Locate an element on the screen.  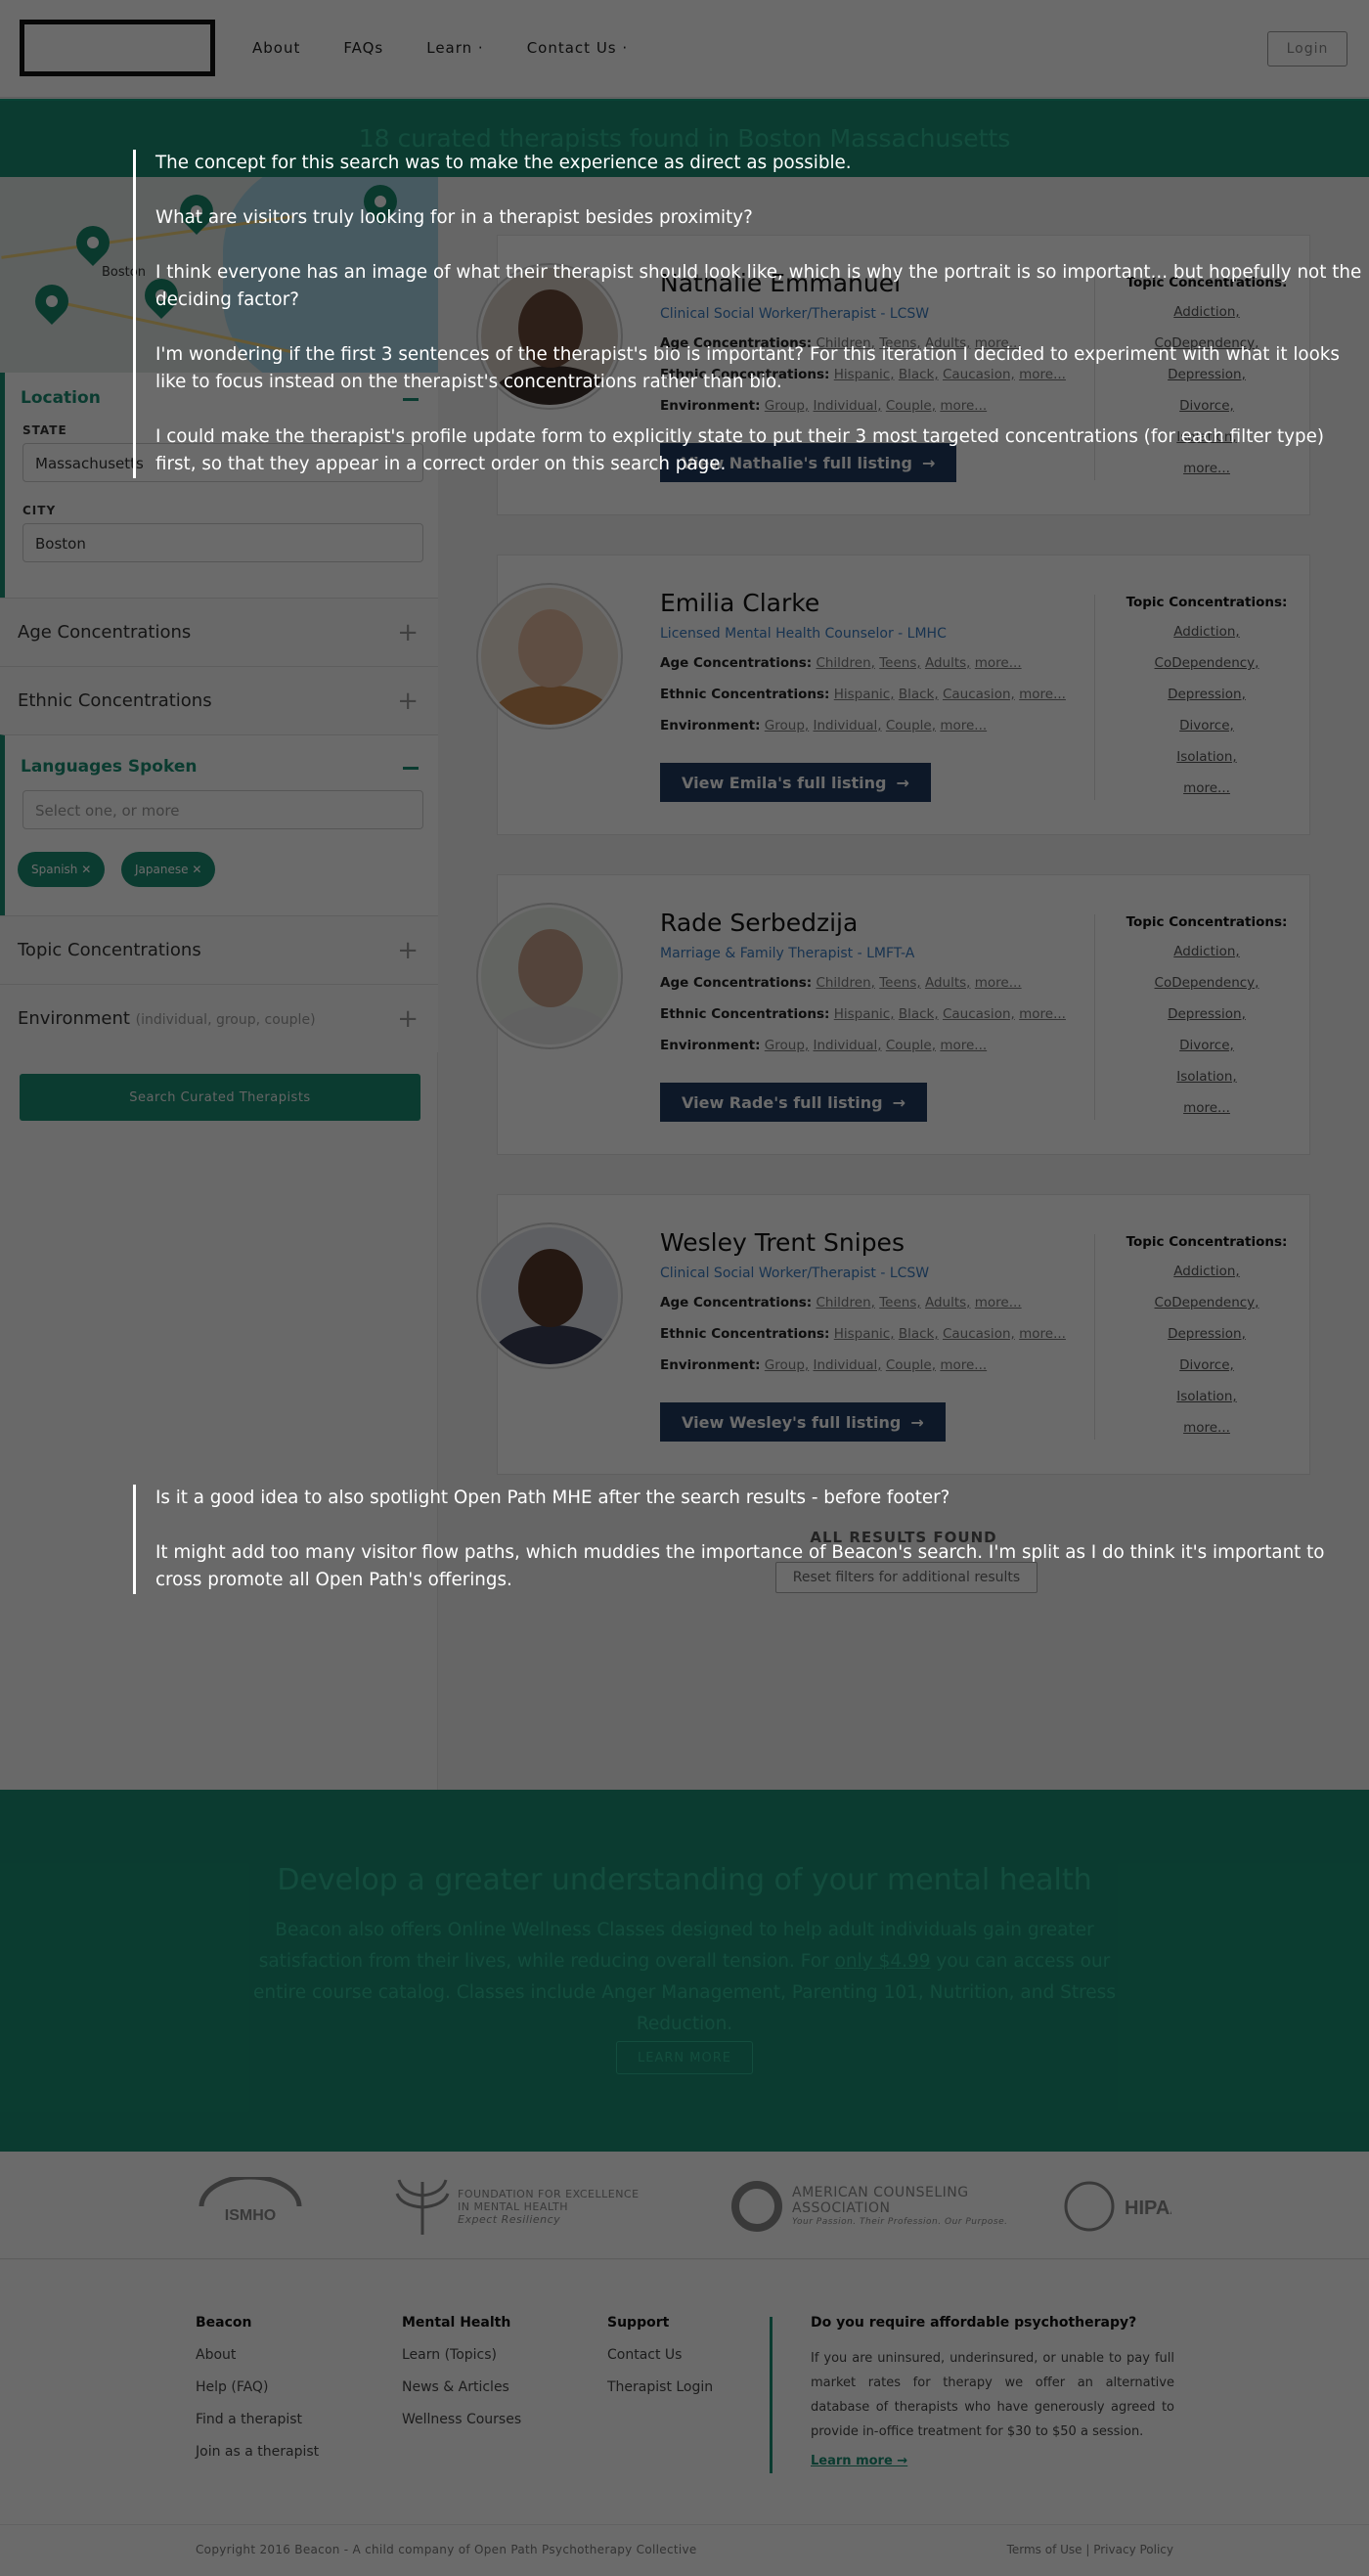
footer-link: News & Articles is located at coordinates (462, 2387).